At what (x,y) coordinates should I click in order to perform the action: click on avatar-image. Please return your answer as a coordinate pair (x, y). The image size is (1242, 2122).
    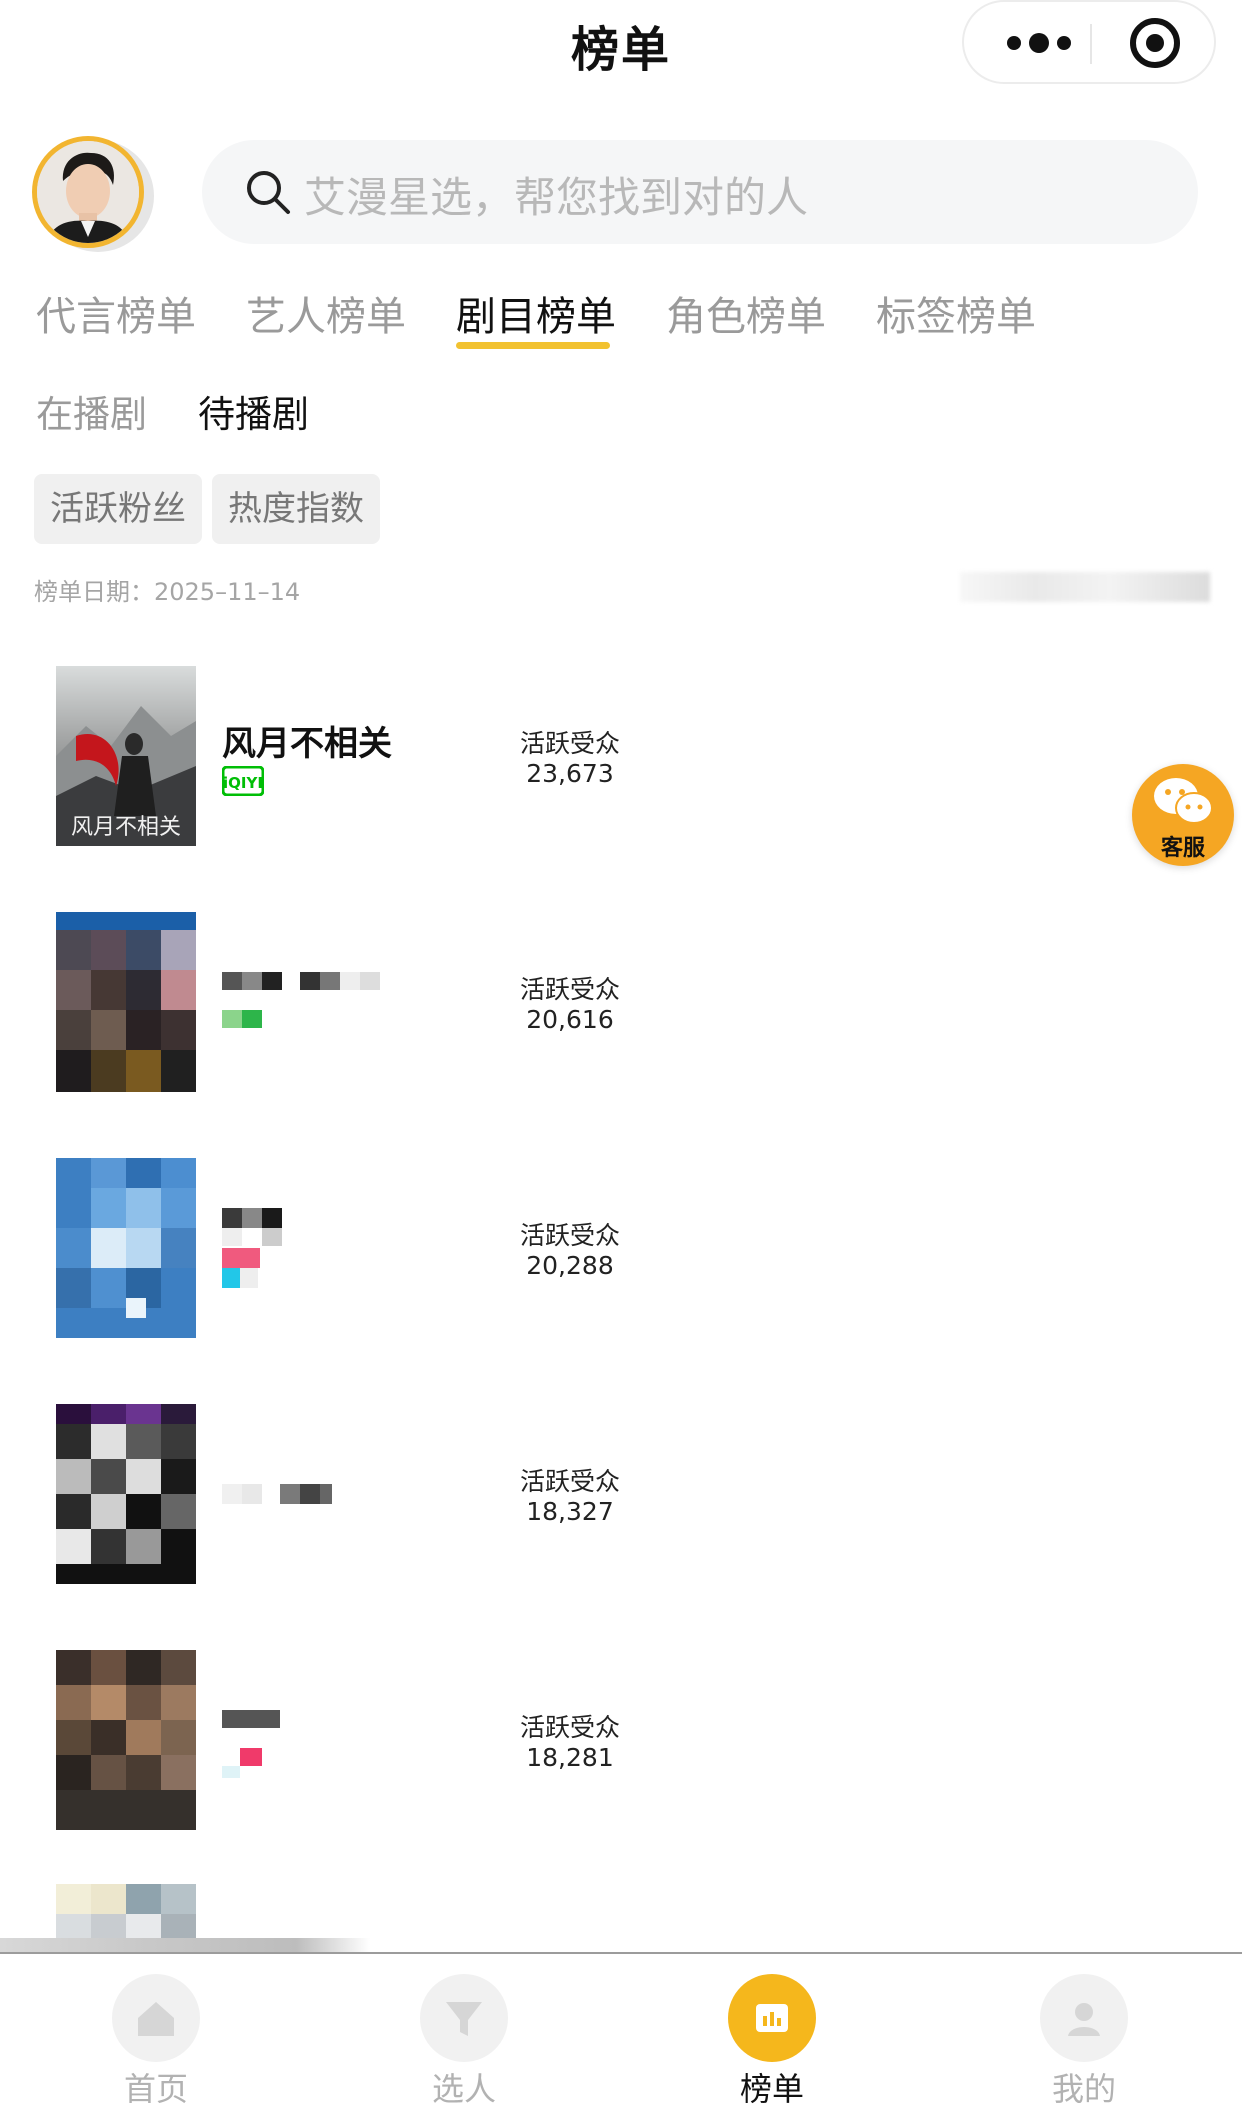
    Looking at the image, I should click on (88, 192).